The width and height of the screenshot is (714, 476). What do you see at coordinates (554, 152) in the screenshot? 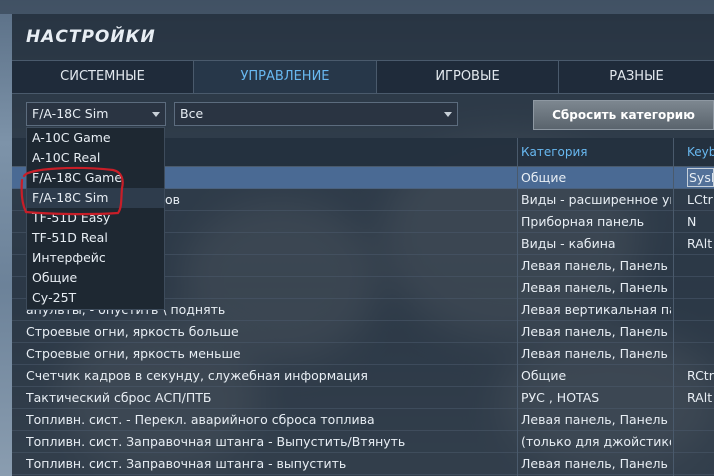
I see `column-header-category: Категория` at bounding box center [554, 152].